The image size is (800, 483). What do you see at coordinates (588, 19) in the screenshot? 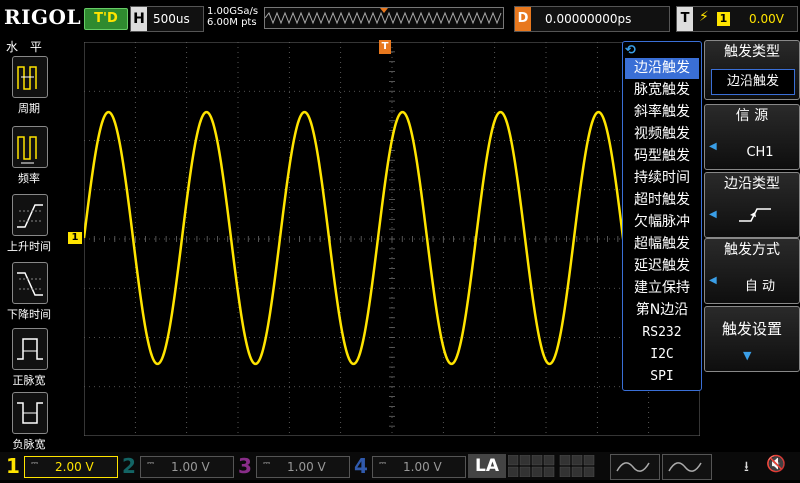
I see `delay-value: 0.00000000ps` at bounding box center [588, 19].